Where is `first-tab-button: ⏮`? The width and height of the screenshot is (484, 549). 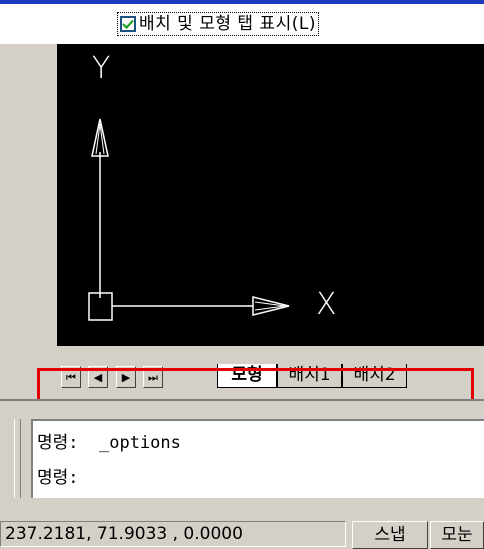 first-tab-button: ⏮ is located at coordinates (71, 377).